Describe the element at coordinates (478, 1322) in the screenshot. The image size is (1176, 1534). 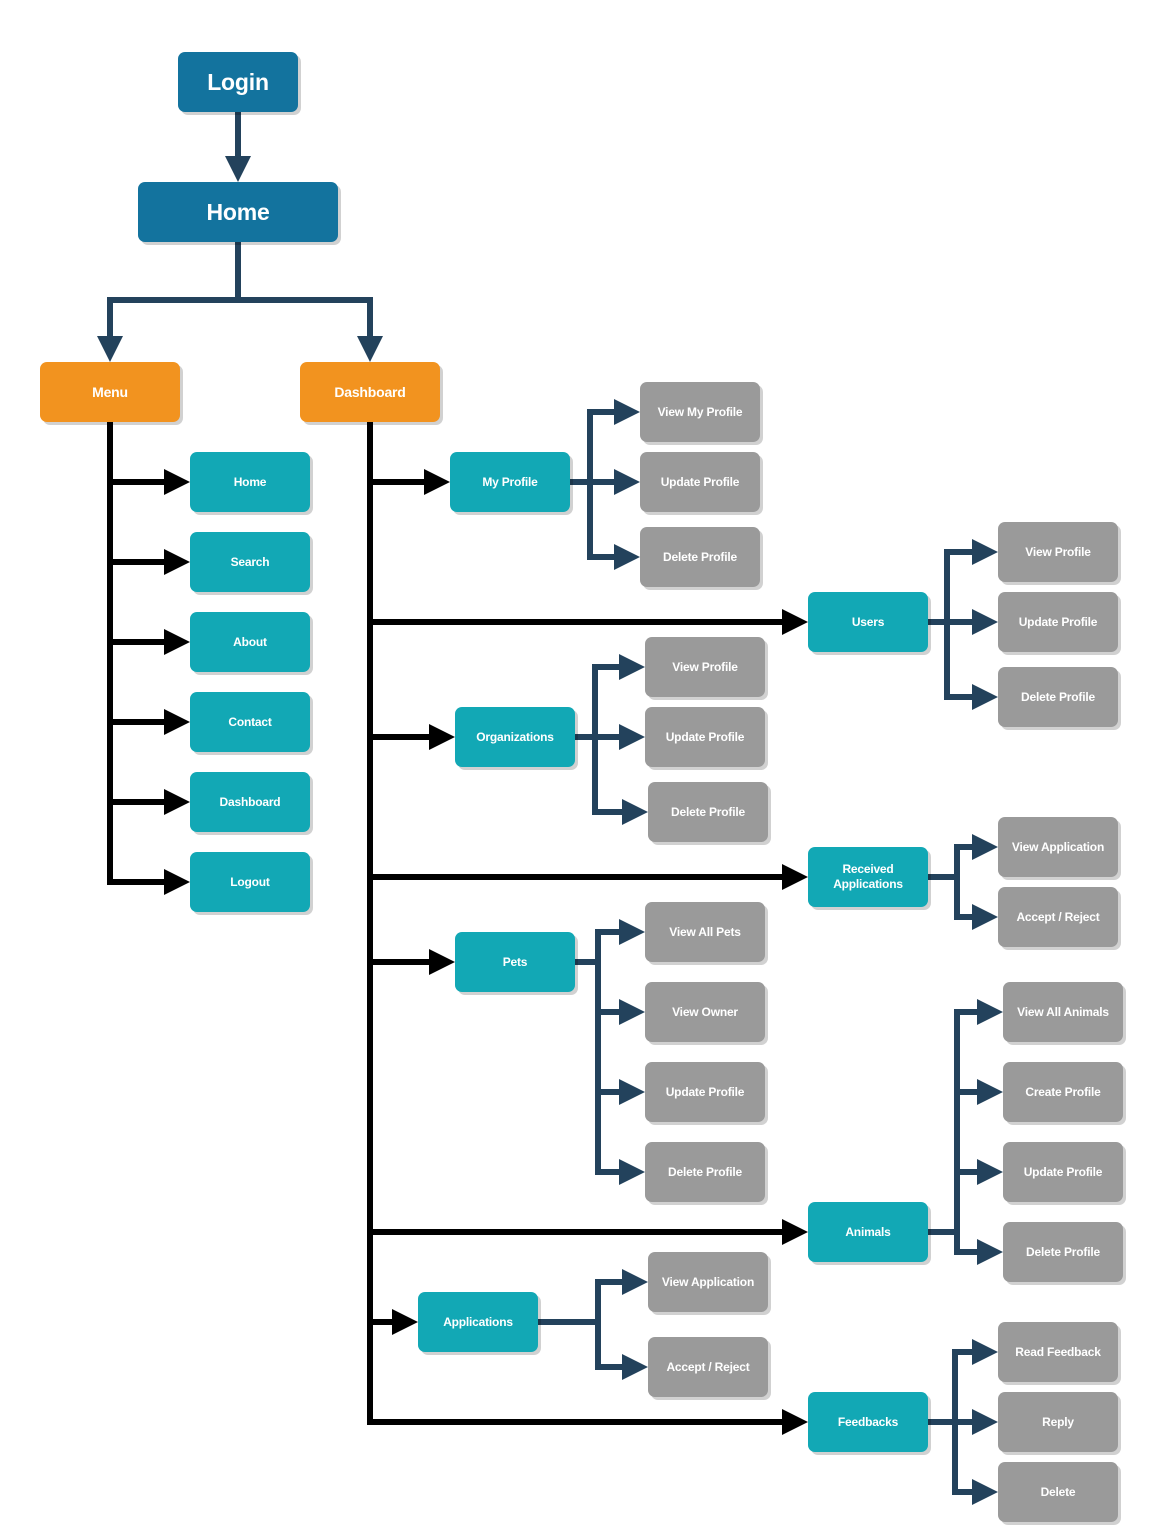
I see `node-apps: Applications` at that location.